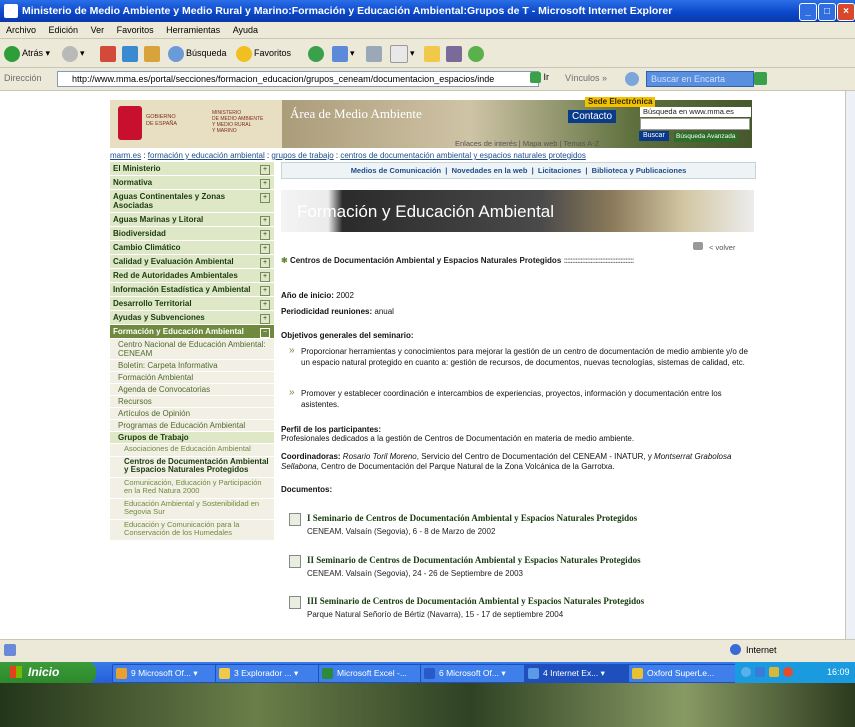  I want to click on start-button: Inicio, so click(48, 672).